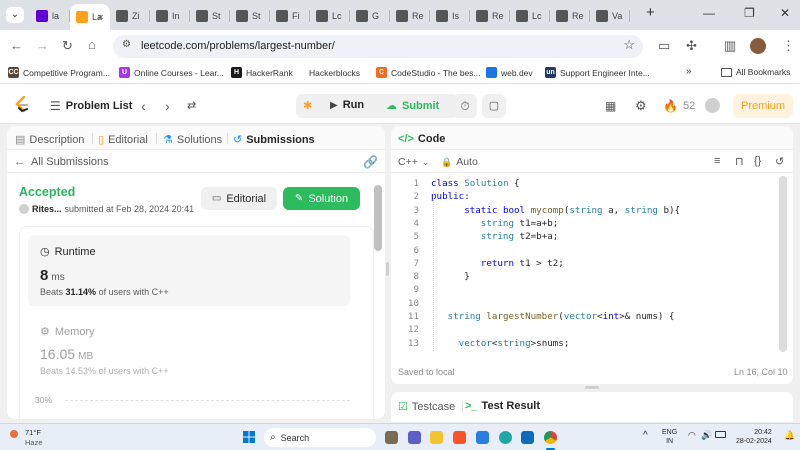  What do you see at coordinates (502, 406) in the screenshot?
I see `tab-test-result: >_ Test Result` at bounding box center [502, 406].